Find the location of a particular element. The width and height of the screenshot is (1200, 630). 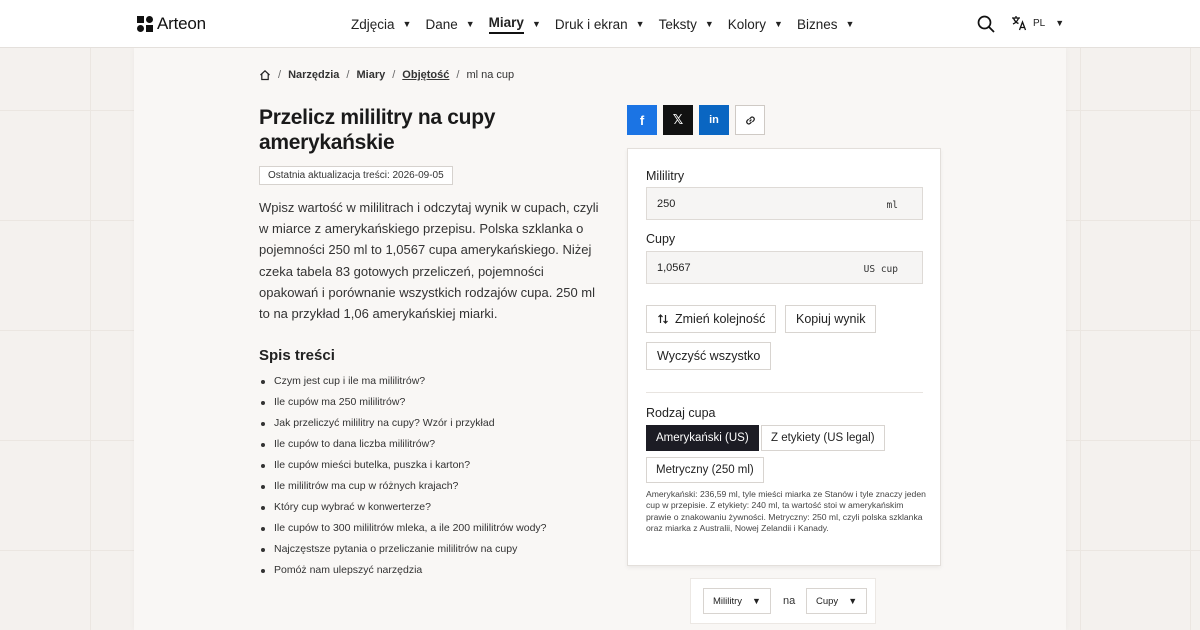

cup-type-label: Rodzaj cupa is located at coordinates (681, 413).